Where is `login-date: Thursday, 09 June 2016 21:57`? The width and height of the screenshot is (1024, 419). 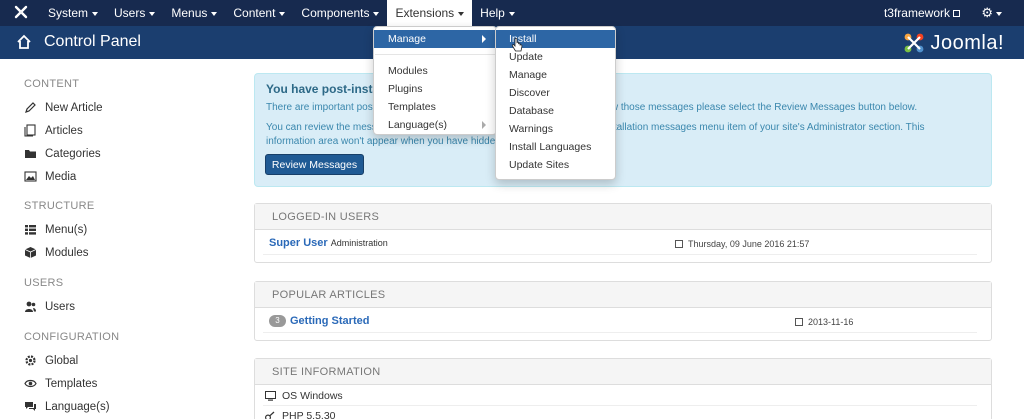
login-date: Thursday, 09 June 2016 21:57 is located at coordinates (742, 244).